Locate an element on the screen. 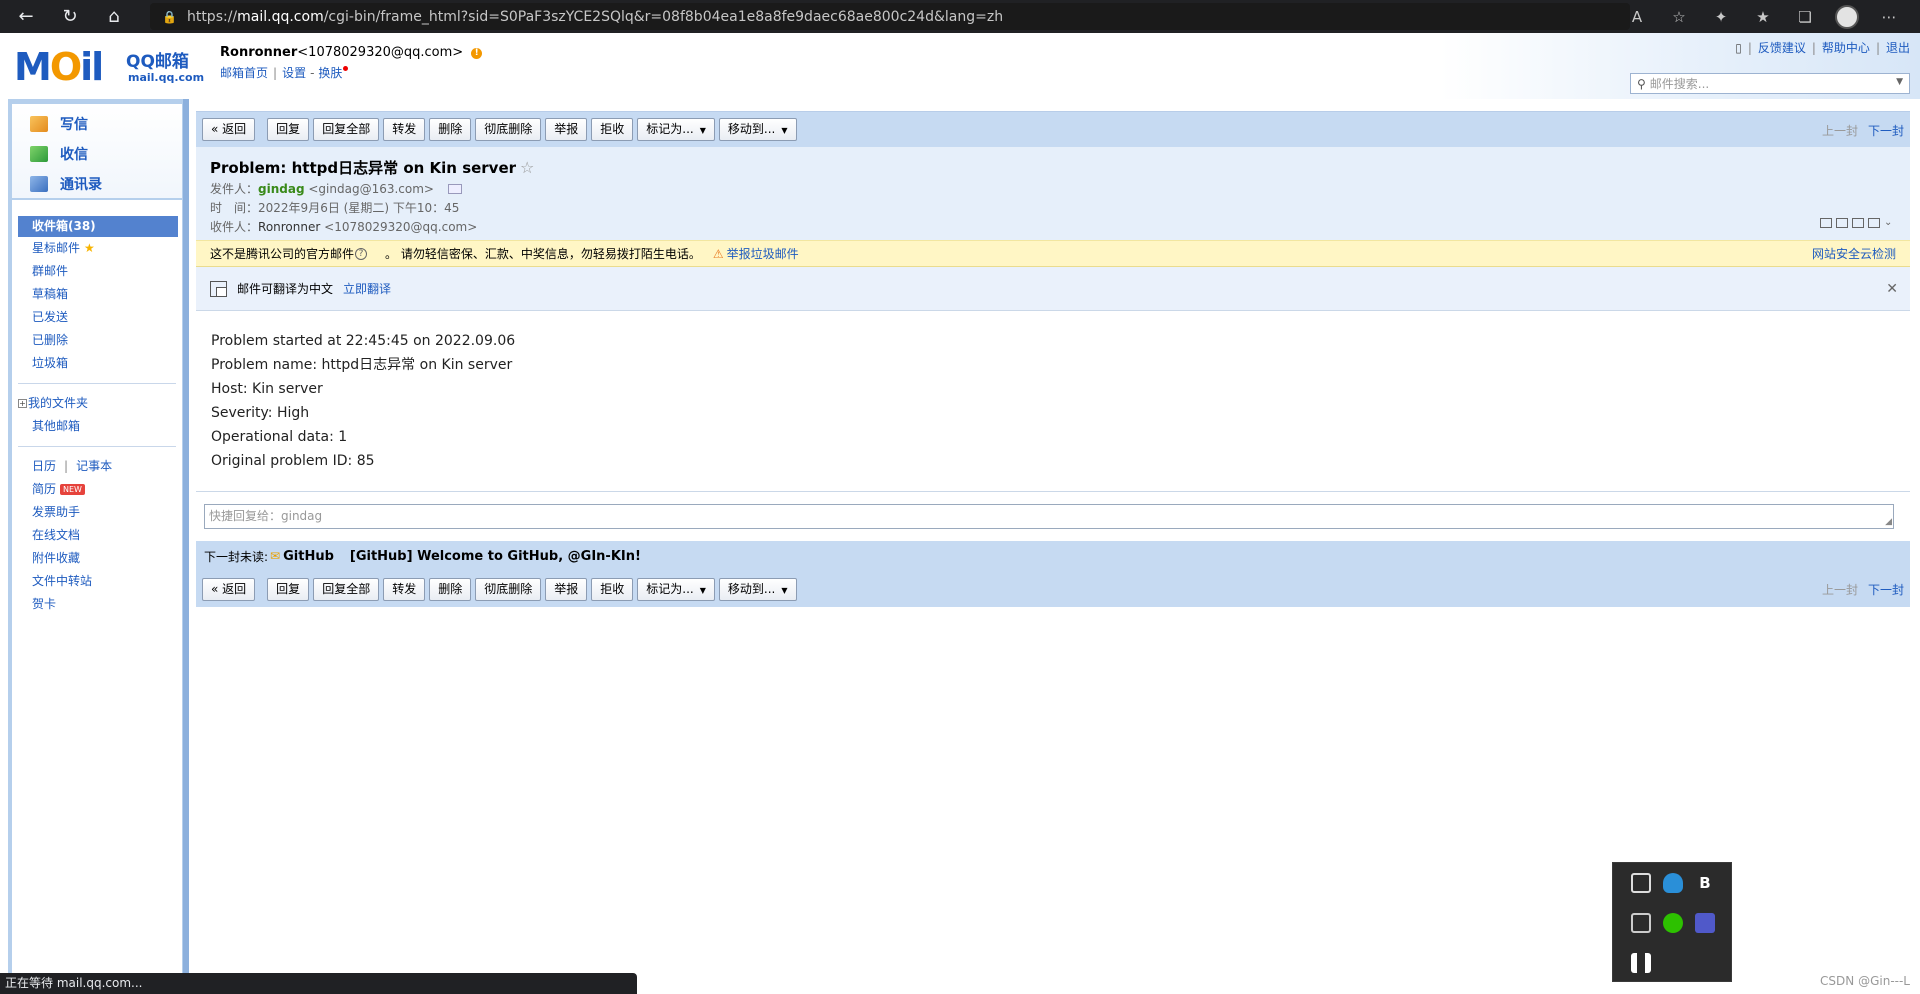 Image resolution: width=1920 pixels, height=994 pixels. tool-file-transfer: 文件中转站 is located at coordinates (97, 581).